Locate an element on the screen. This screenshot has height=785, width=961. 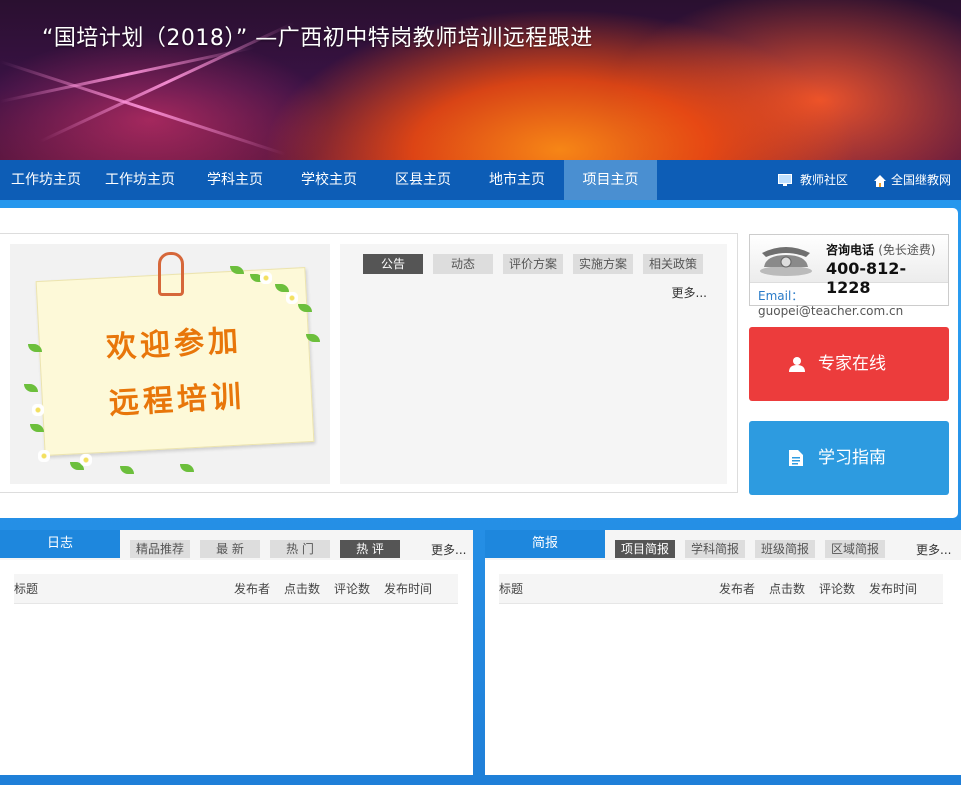
study-guide-label: 学习指南 is located at coordinates (852, 458).